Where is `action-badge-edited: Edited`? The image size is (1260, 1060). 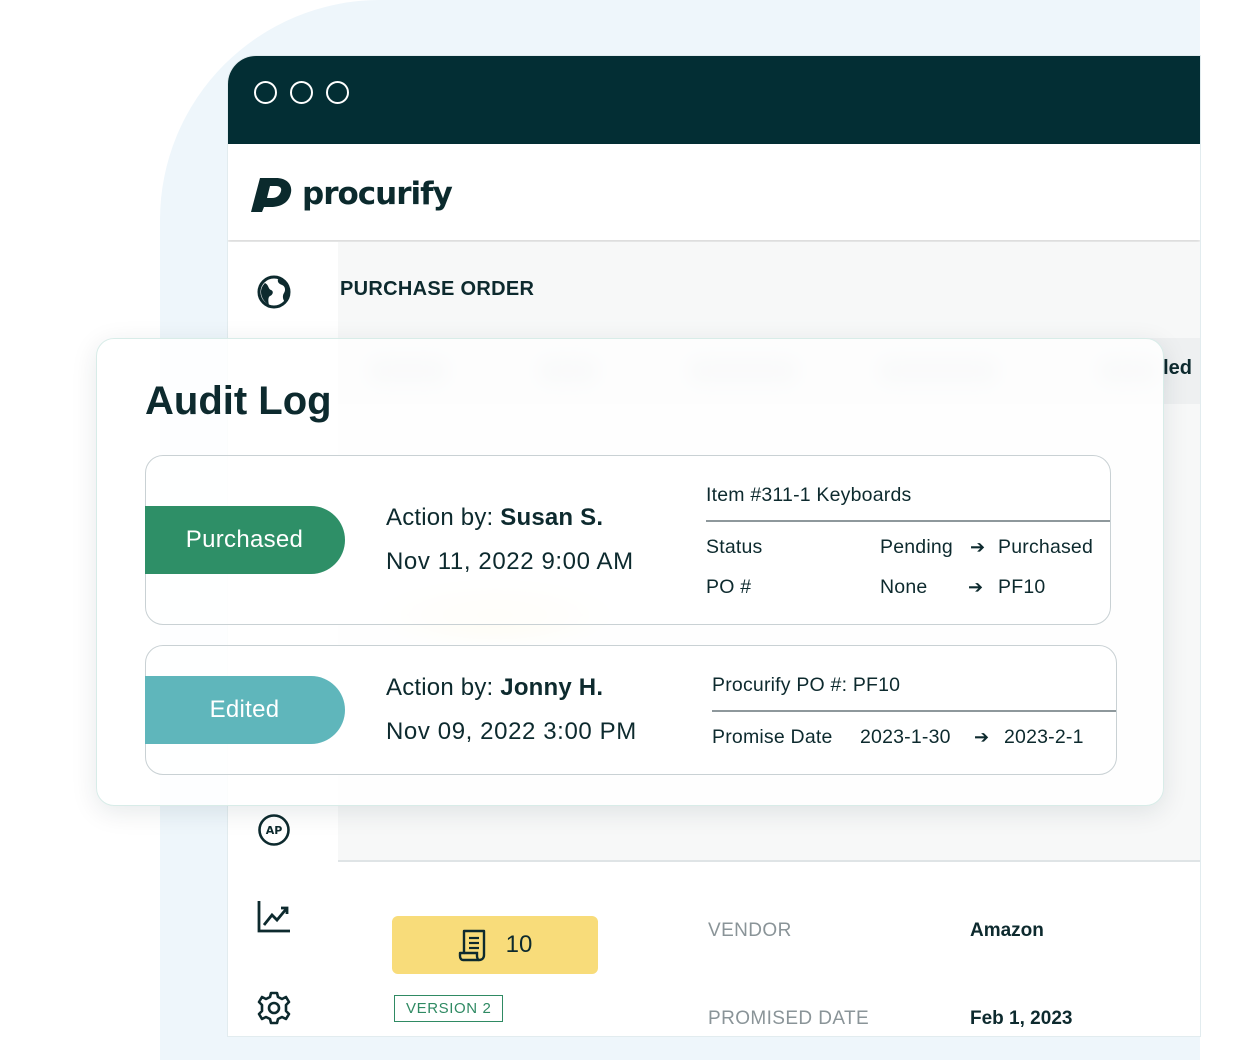 action-badge-edited: Edited is located at coordinates (244, 710).